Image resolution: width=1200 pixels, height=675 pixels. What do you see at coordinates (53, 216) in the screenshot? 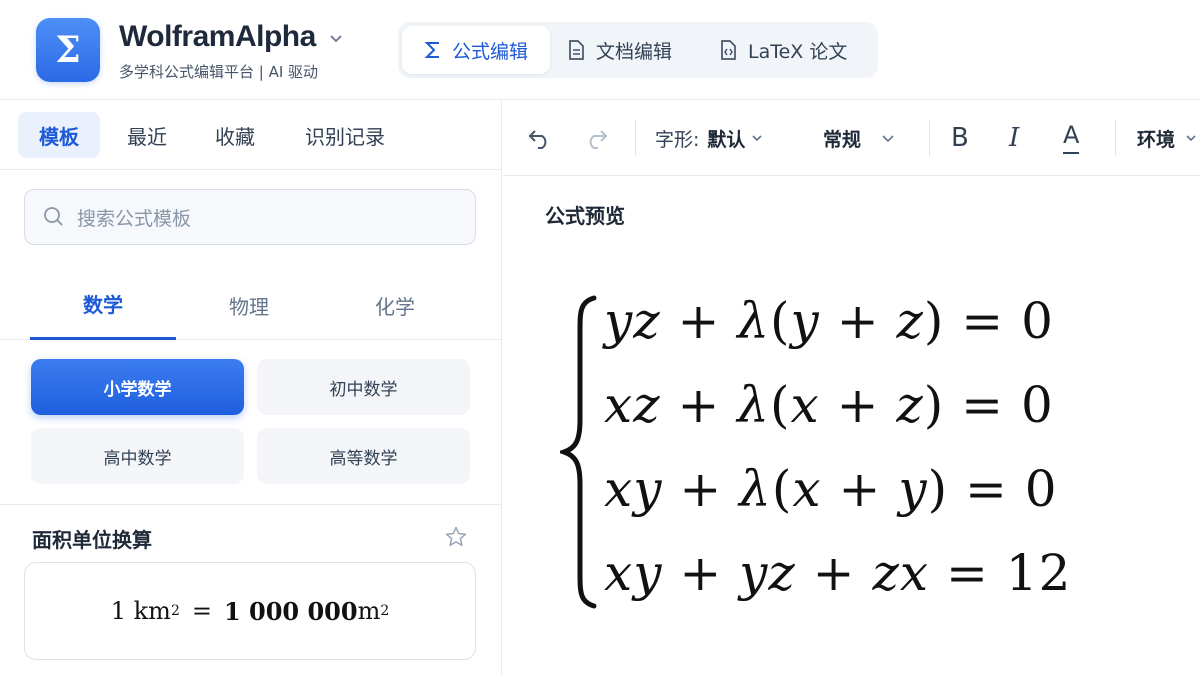
I see `search-icon` at bounding box center [53, 216].